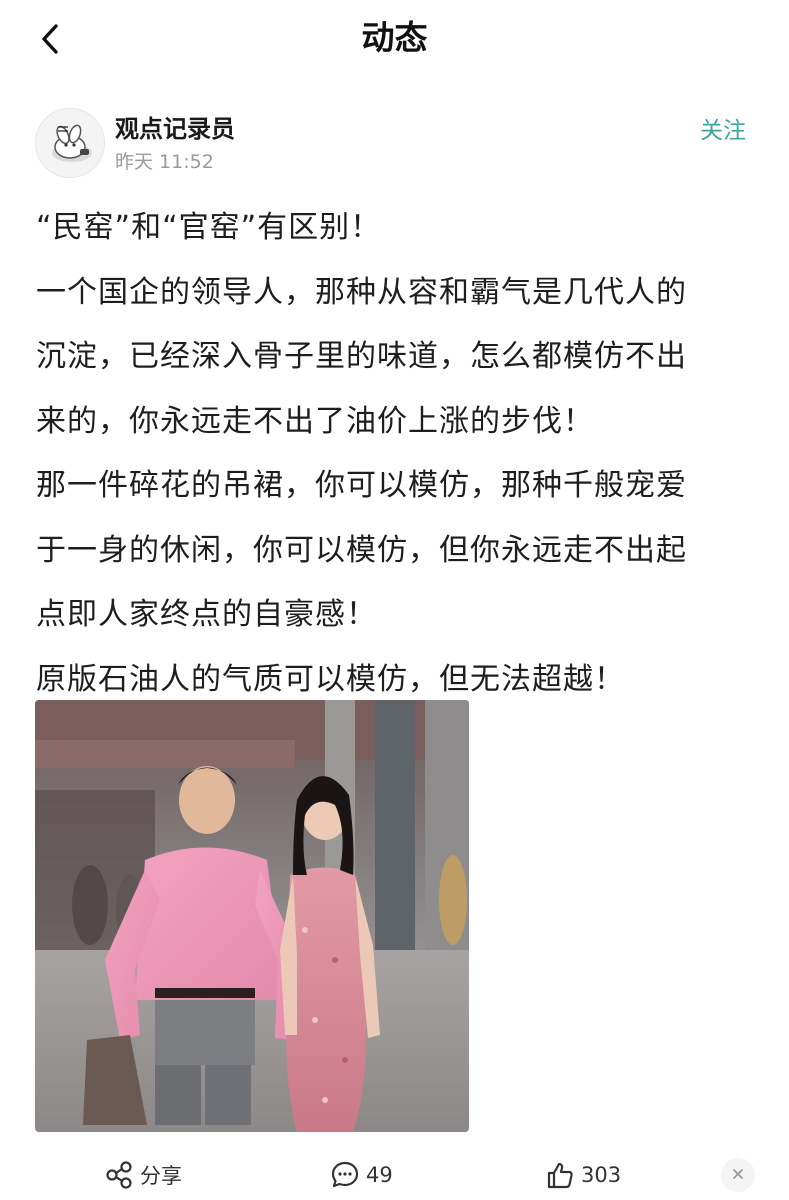 The height and width of the screenshot is (1200, 789). What do you see at coordinates (348, 1175) in the screenshot?
I see `comment-icon` at bounding box center [348, 1175].